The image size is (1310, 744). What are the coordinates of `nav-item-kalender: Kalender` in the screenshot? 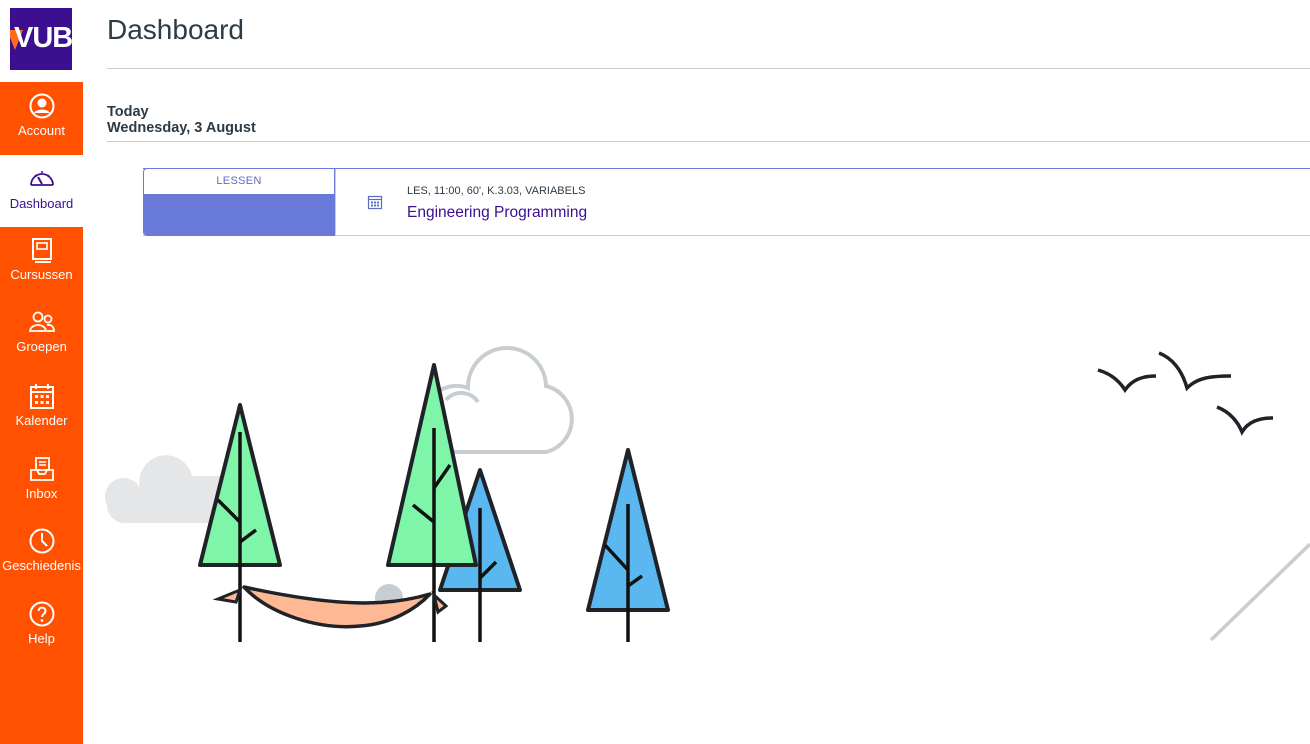 It's located at (41, 418).